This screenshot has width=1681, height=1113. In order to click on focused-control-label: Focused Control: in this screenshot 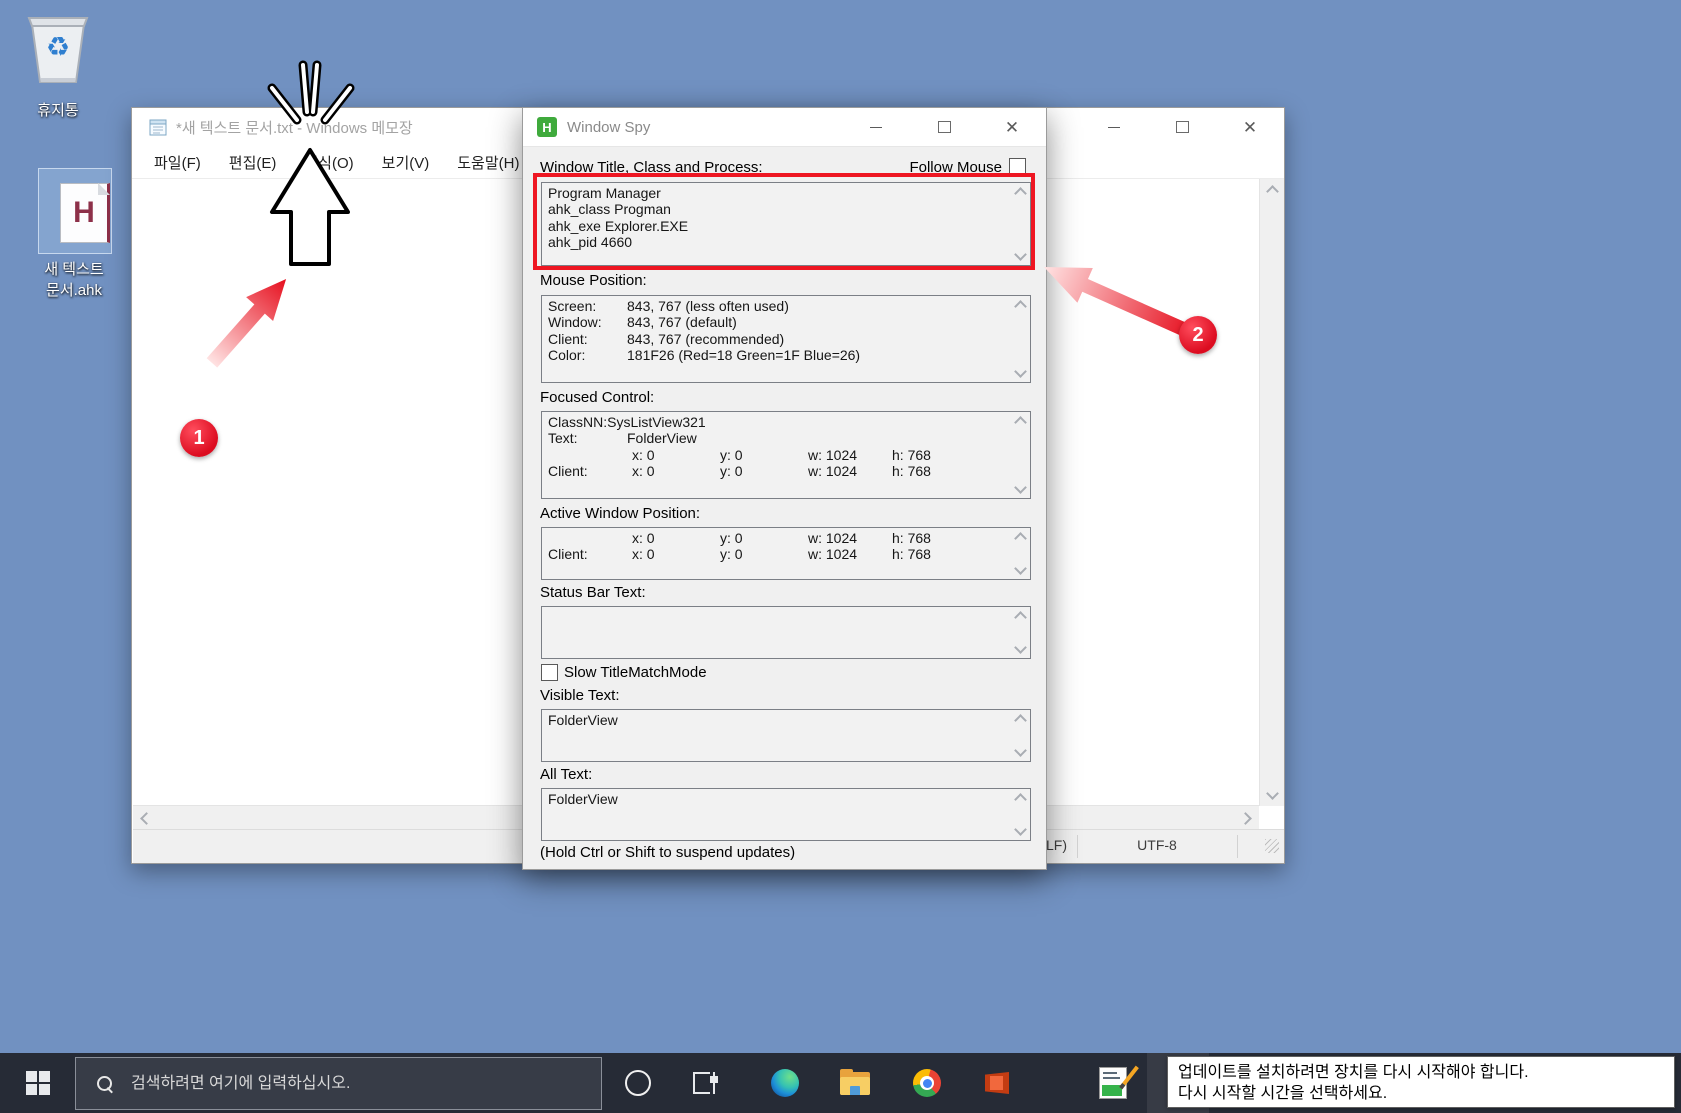, I will do `click(597, 397)`.